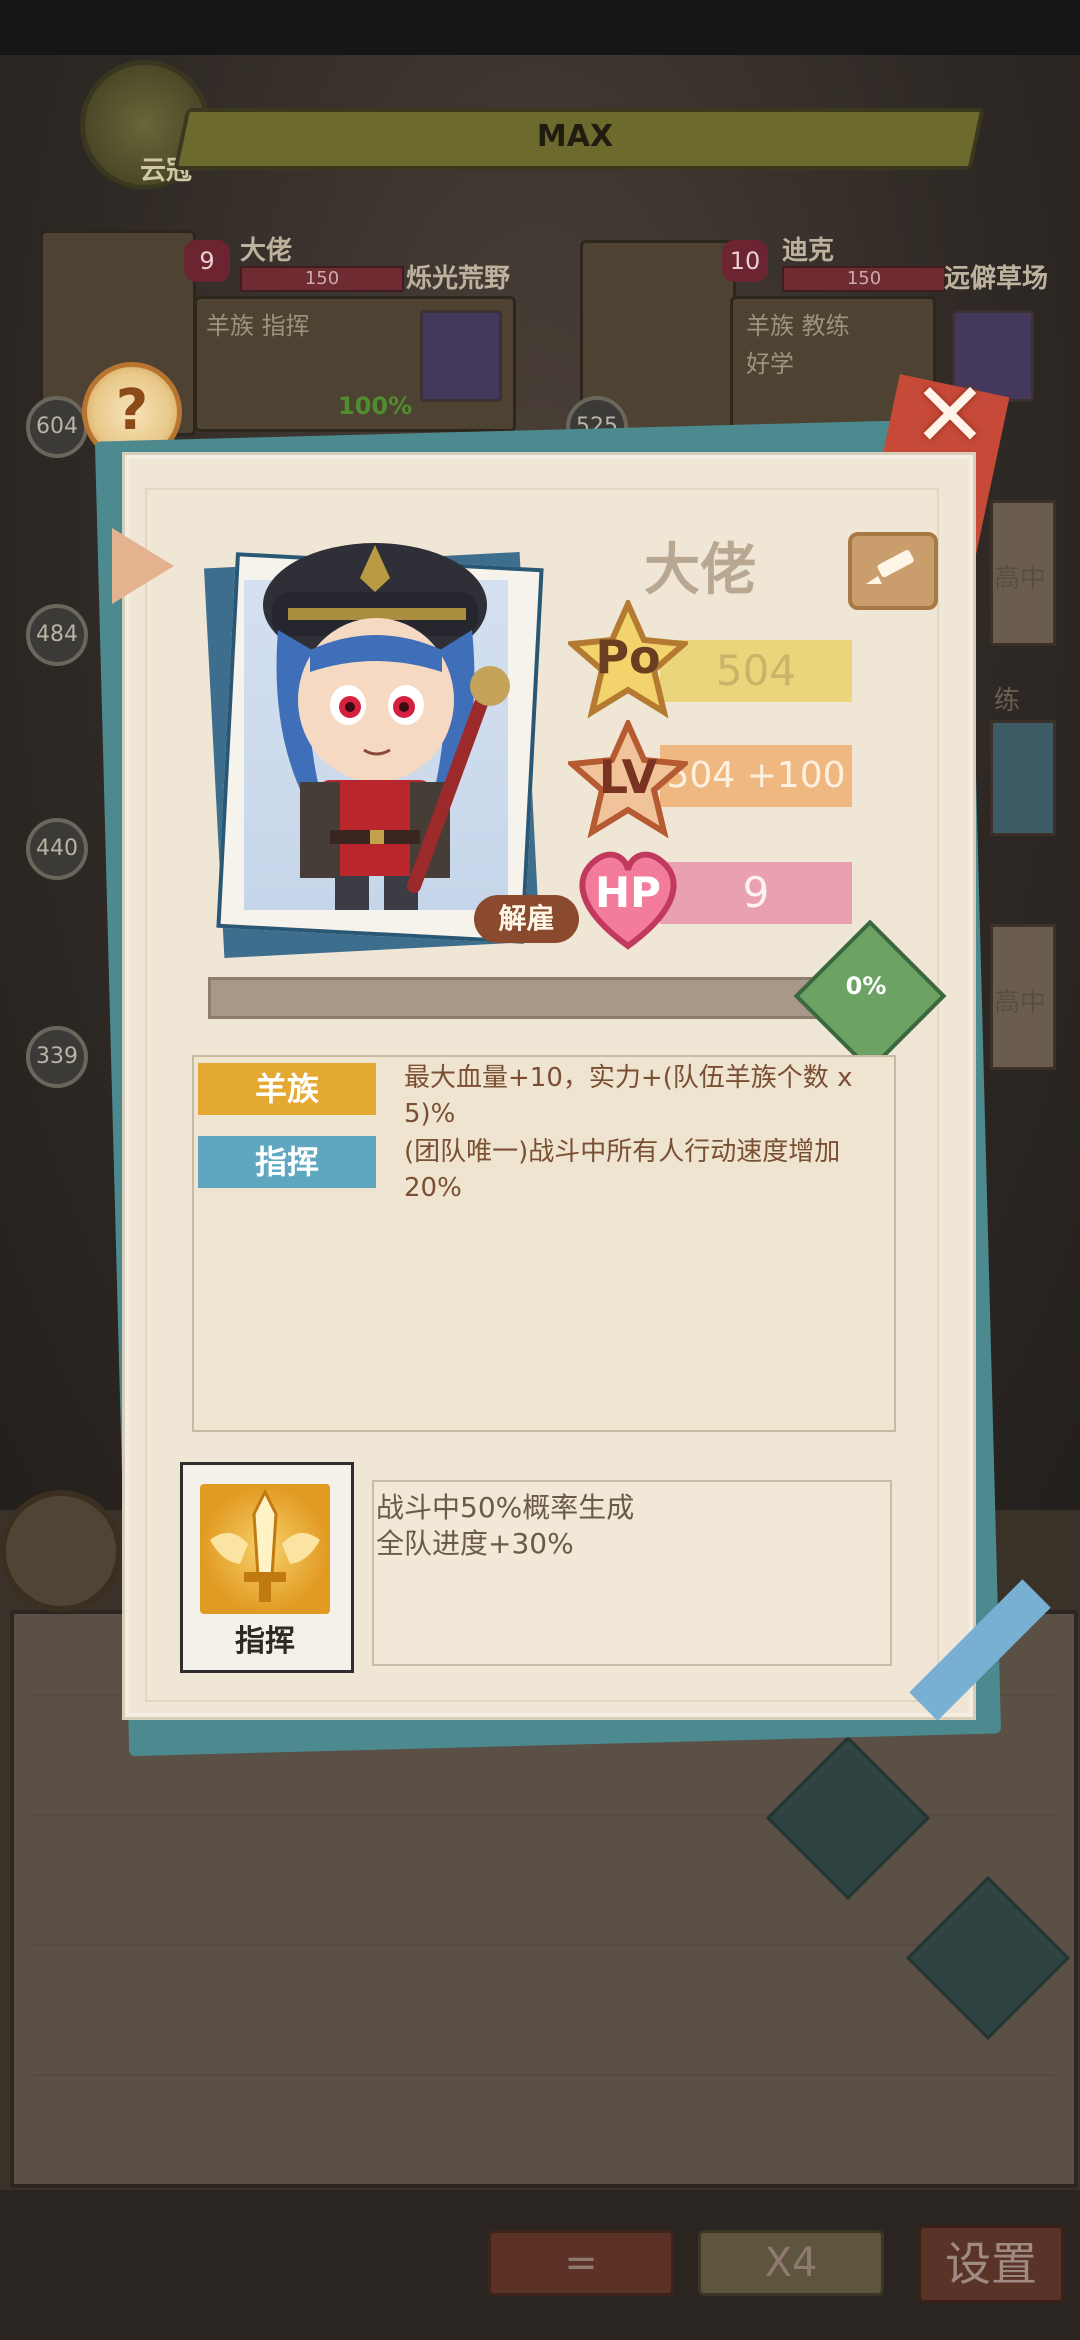 Image resolution: width=1080 pixels, height=2340 pixels. What do you see at coordinates (322, 279) in the screenshot?
I see `bg-hp-1: 150` at bounding box center [322, 279].